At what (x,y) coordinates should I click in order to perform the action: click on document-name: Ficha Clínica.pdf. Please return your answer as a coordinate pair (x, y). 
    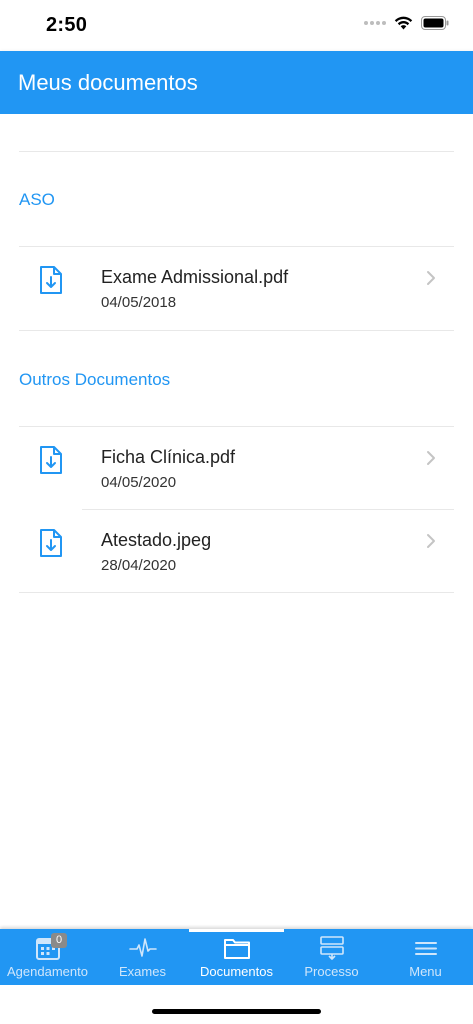
    Looking at the image, I should click on (168, 457).